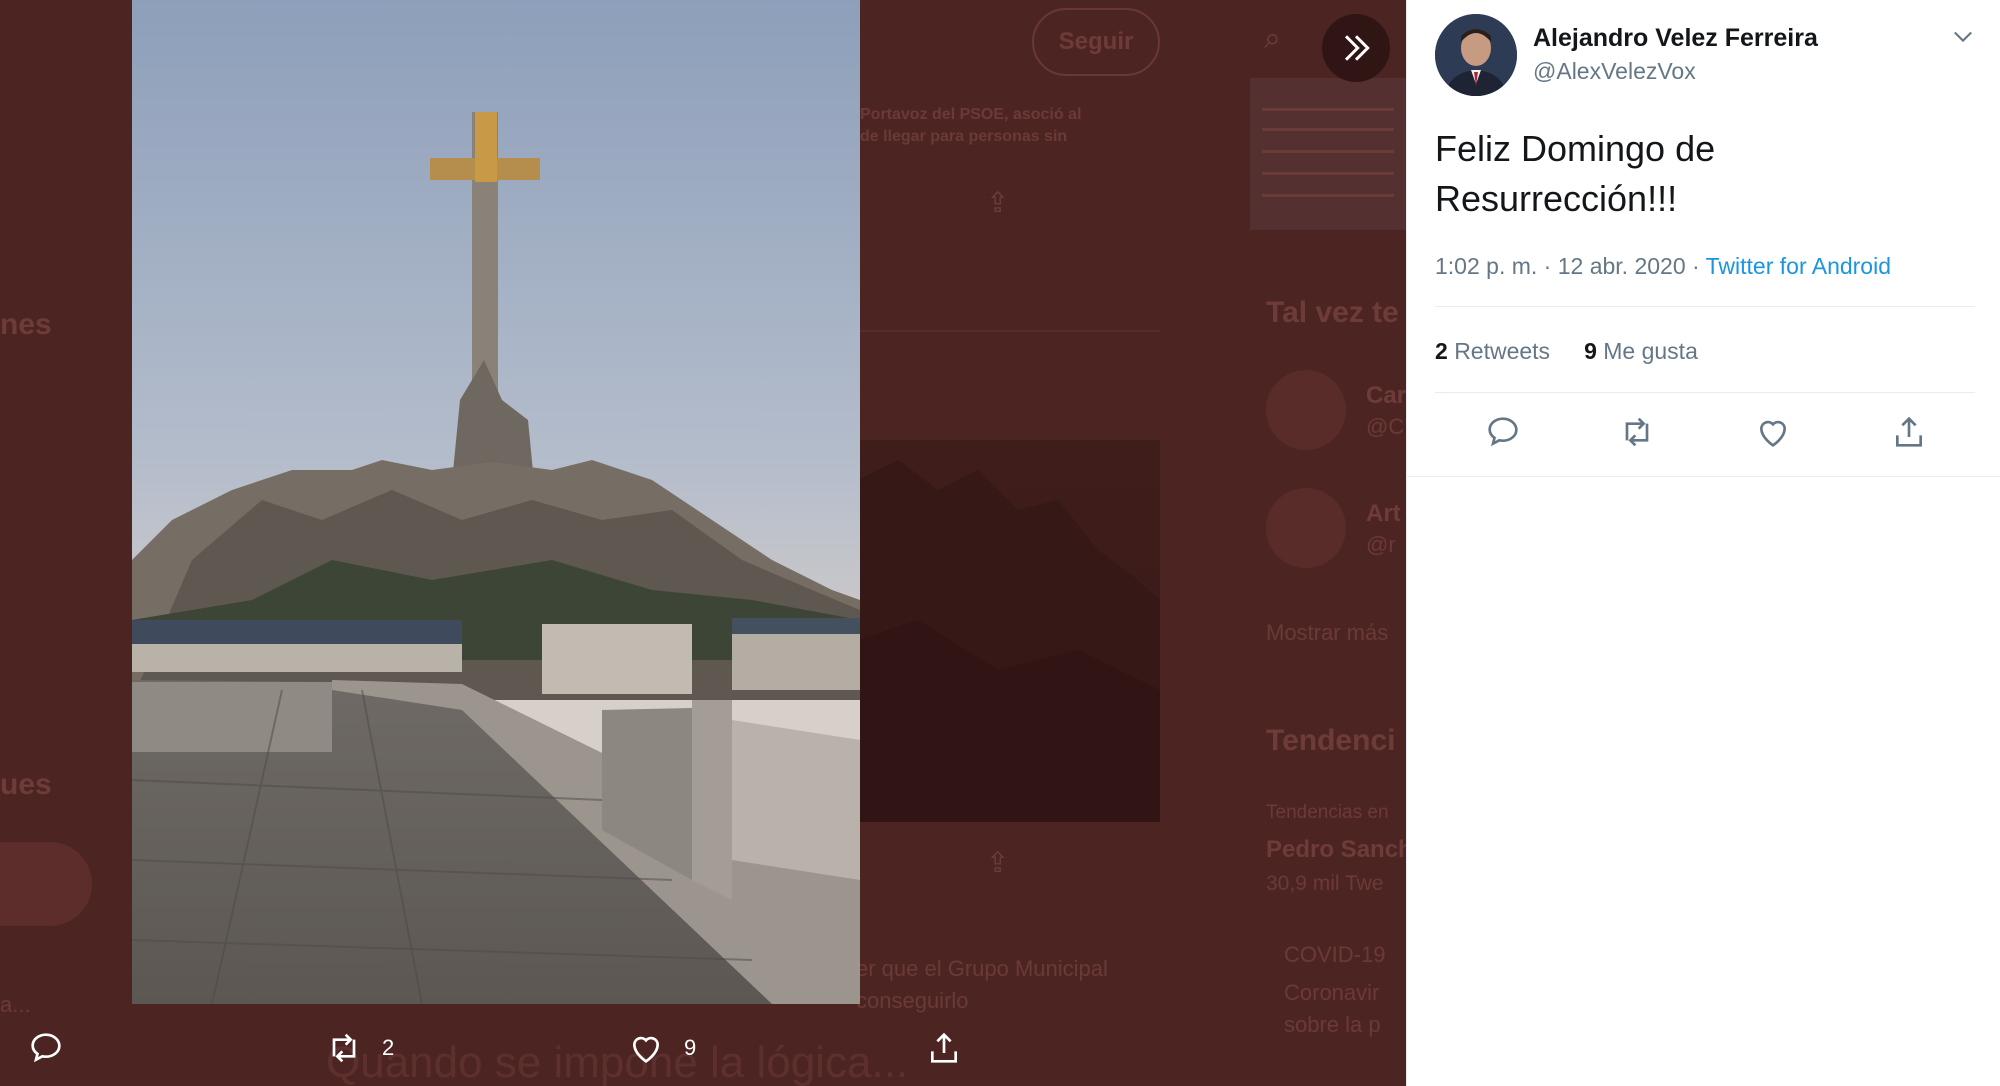 Image resolution: width=2000 pixels, height=1086 pixels. Describe the element at coordinates (1272, 38) in the screenshot. I see `search-icon: ⌕` at that location.